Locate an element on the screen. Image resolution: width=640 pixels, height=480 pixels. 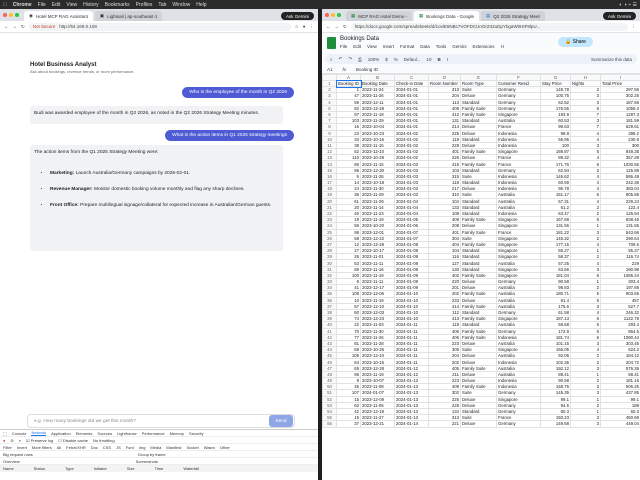
overview-checkbox: Overview is located at coordinates (11, 461).